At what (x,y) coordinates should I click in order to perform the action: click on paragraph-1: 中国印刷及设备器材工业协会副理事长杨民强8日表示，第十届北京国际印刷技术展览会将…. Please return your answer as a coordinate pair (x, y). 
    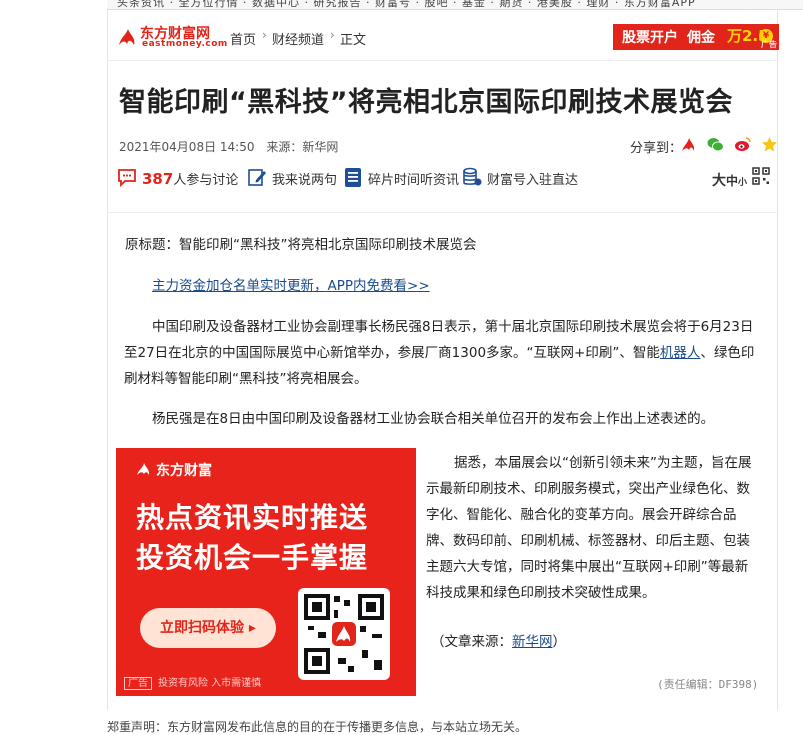
    Looking at the image, I should click on (440, 353).